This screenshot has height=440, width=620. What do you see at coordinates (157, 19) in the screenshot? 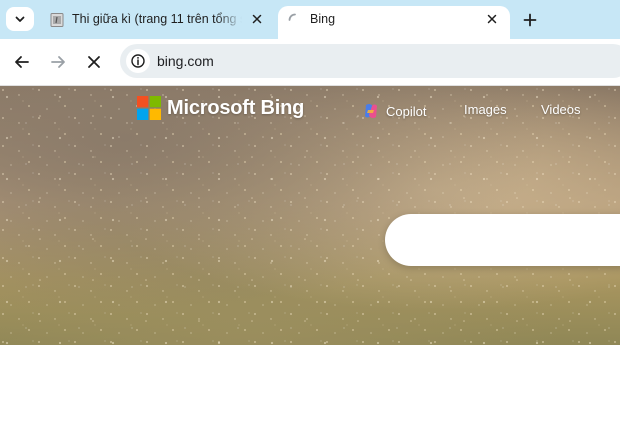
I see `tab-title: Thi giữa kì (trang 11 trên tổng số` at bounding box center [157, 19].